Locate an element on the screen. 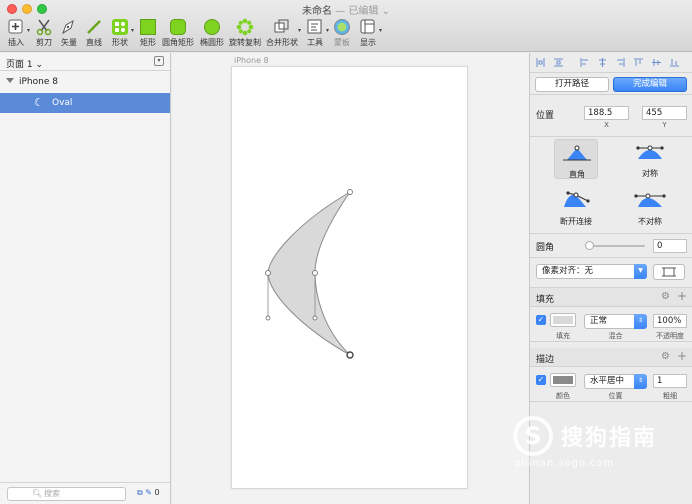  selection-count: 0 is located at coordinates (157, 492).